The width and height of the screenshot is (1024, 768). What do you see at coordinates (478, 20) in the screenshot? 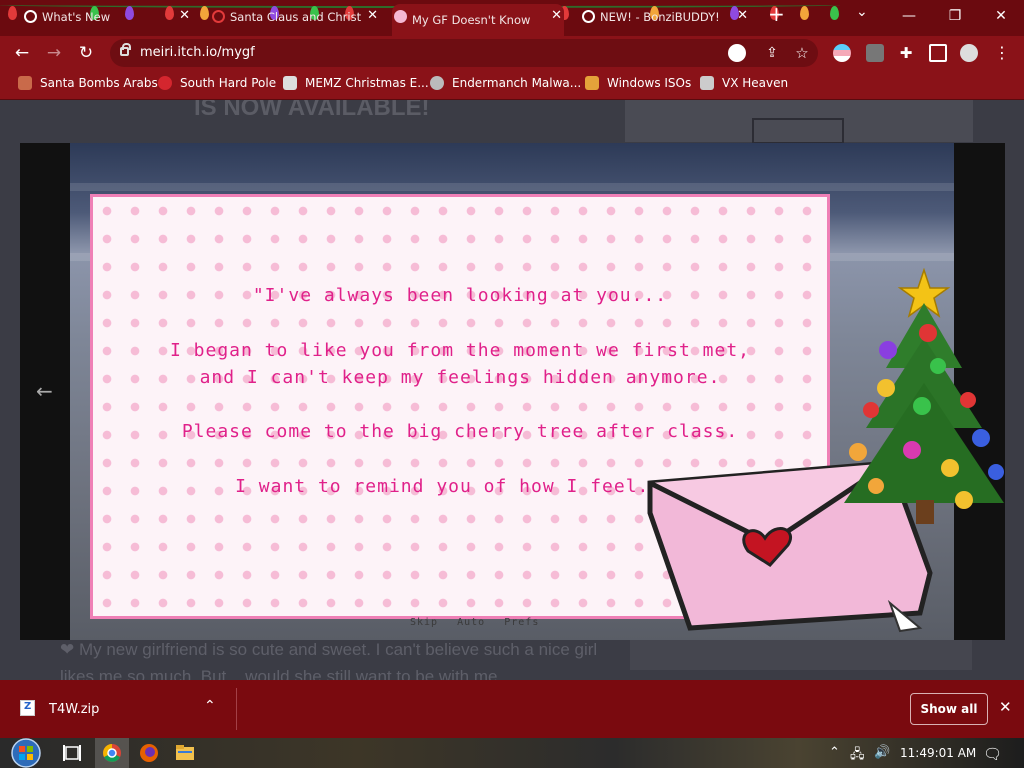
I see `tab-my-gf: My GF Doesn't Know ✕` at bounding box center [478, 20].